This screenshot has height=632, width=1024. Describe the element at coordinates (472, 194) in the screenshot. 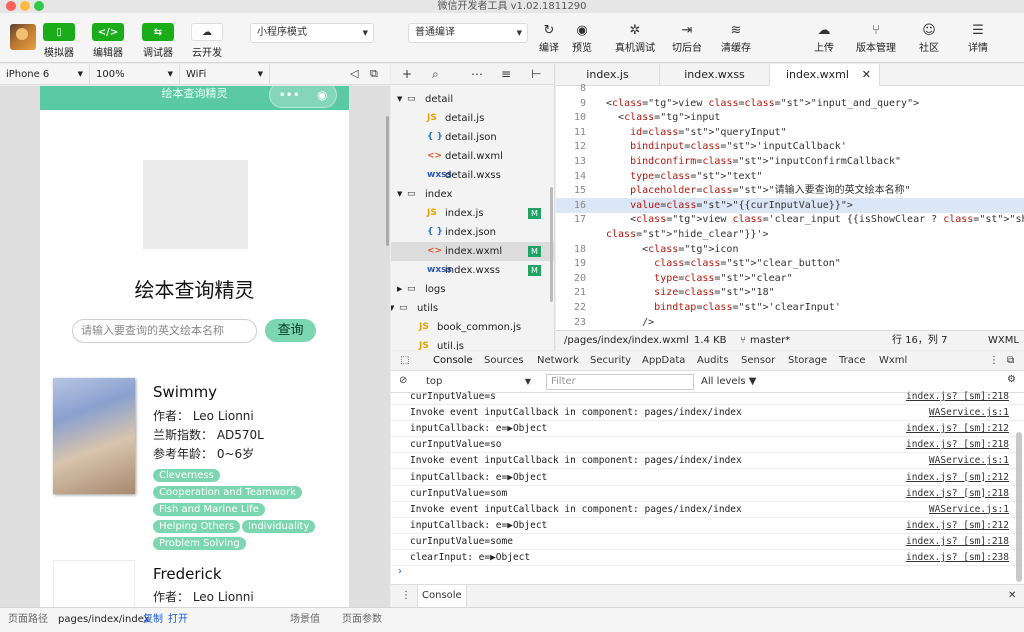

I see `folder-item: ▼ ▭ index` at that location.